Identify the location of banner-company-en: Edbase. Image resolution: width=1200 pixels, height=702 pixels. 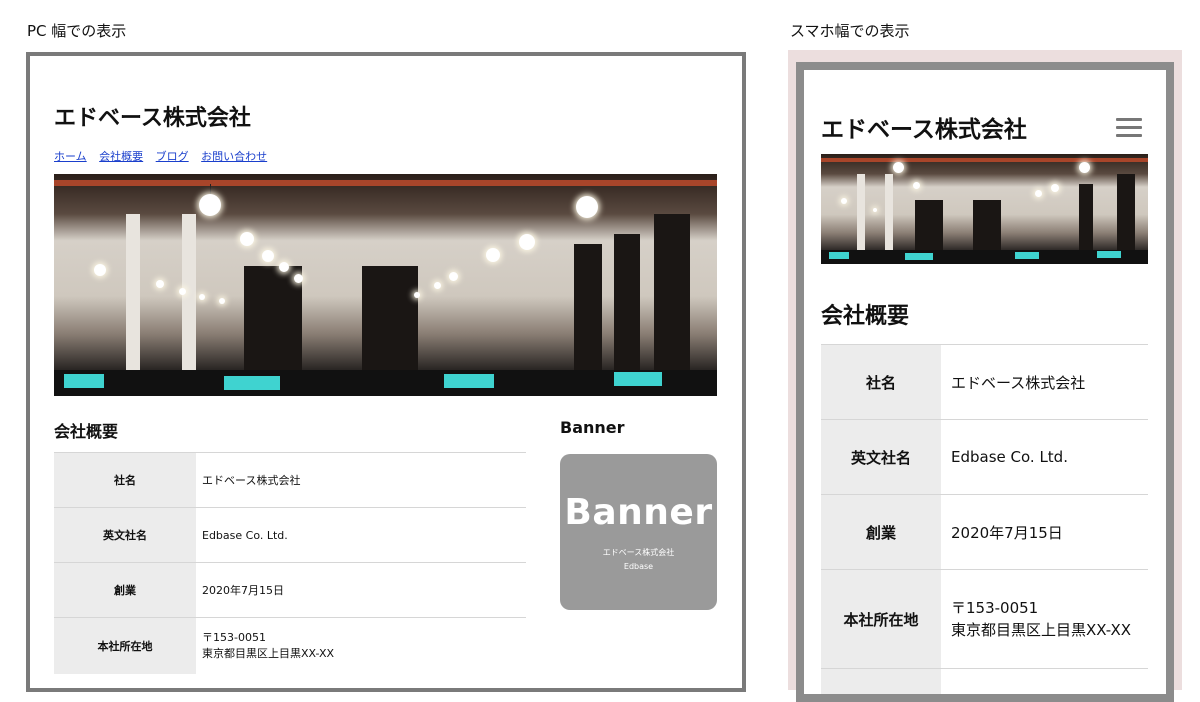
(638, 566).